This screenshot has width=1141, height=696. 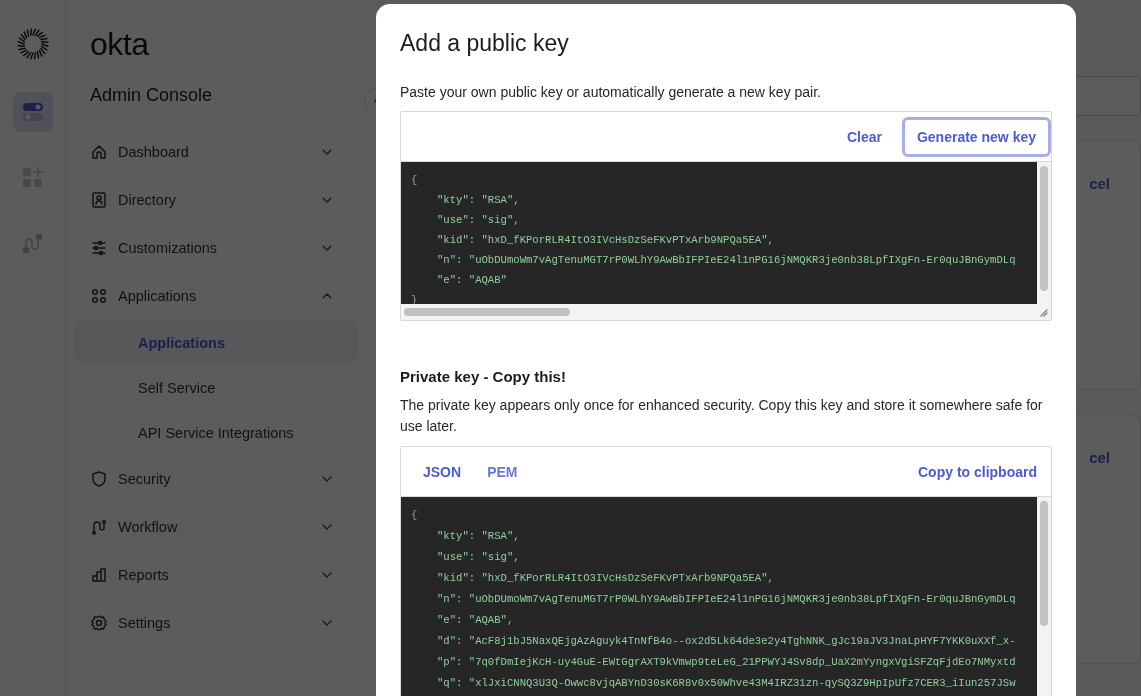 What do you see at coordinates (120, 44) in the screenshot?
I see `okta-wordmark: okta` at bounding box center [120, 44].